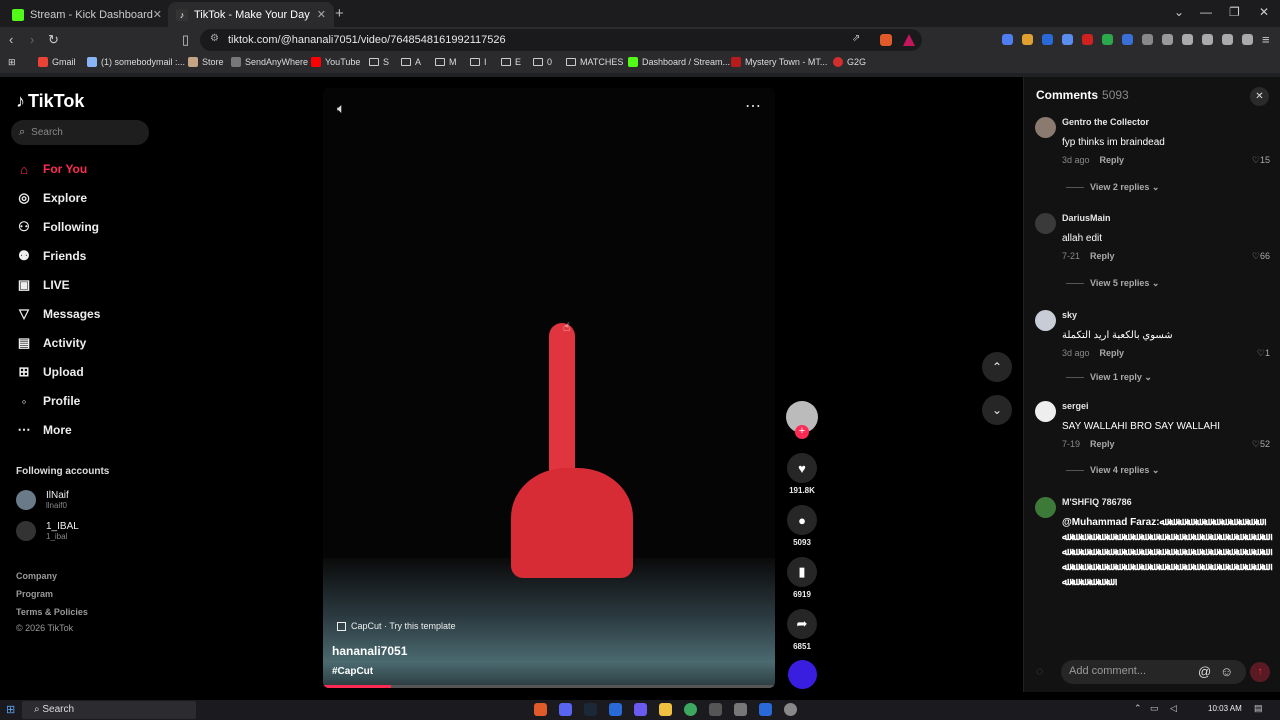 This screenshot has width=1280, height=720. Describe the element at coordinates (80, 132) in the screenshot. I see `search-input: ⌕ Search` at that location.